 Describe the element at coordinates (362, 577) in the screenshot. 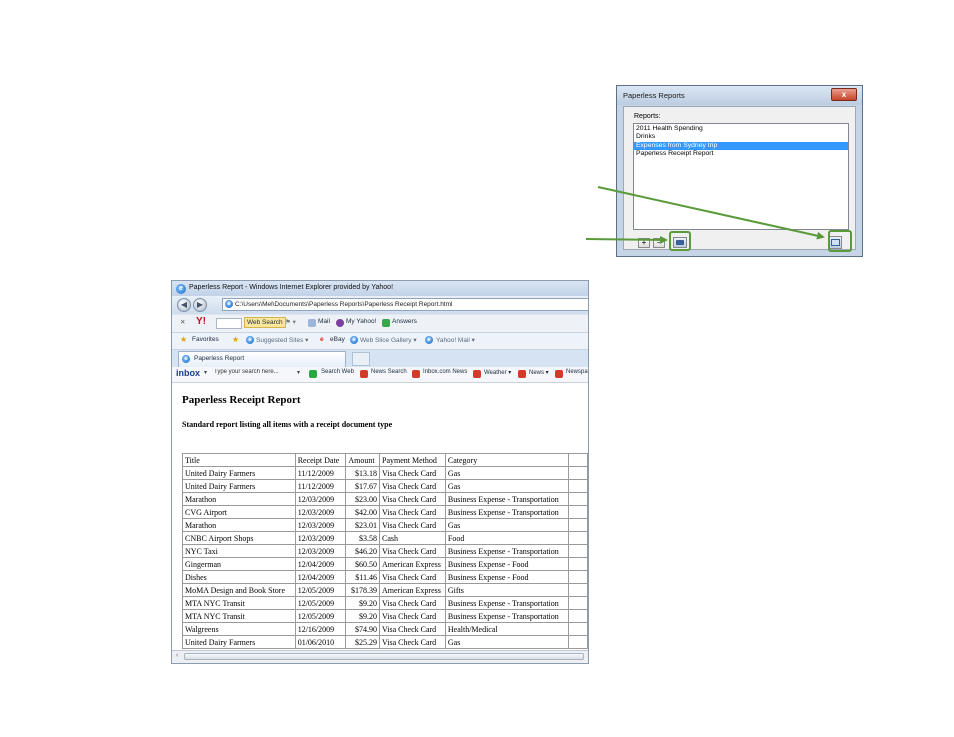

I see `table-cell: $11.46` at that location.